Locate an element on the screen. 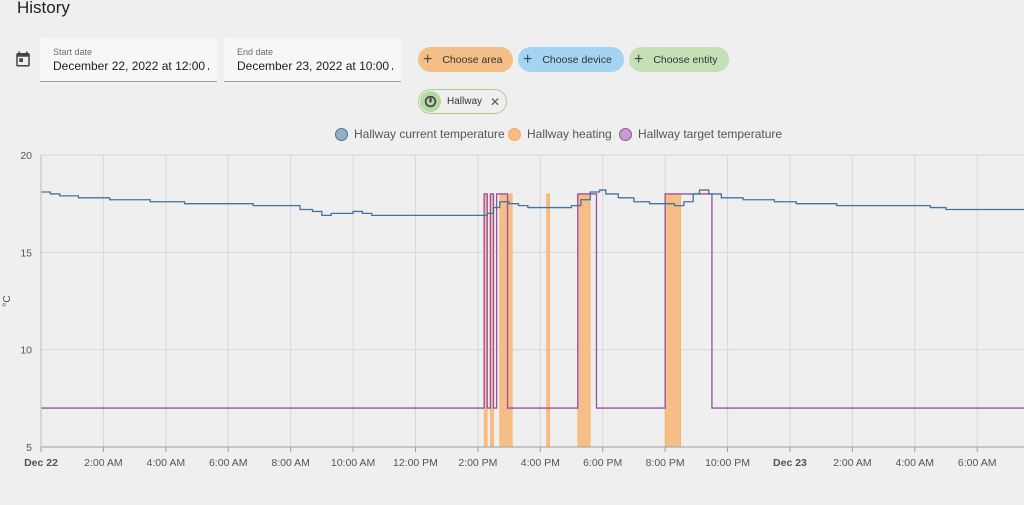  heating-series is located at coordinates (582, 320).